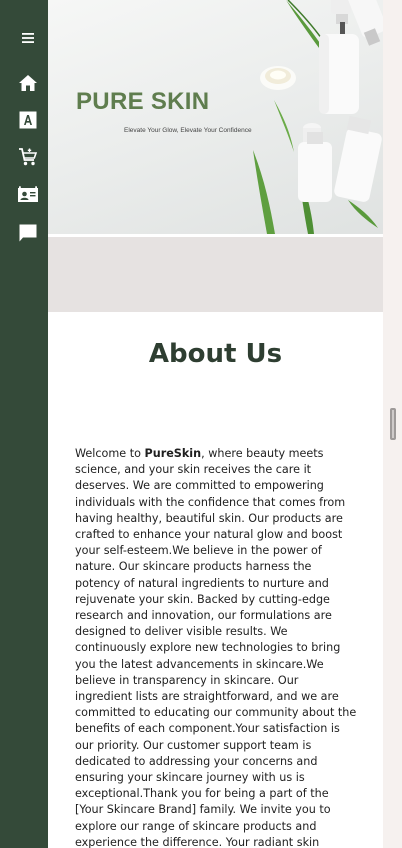  I want to click on section-band, so click(215, 274).